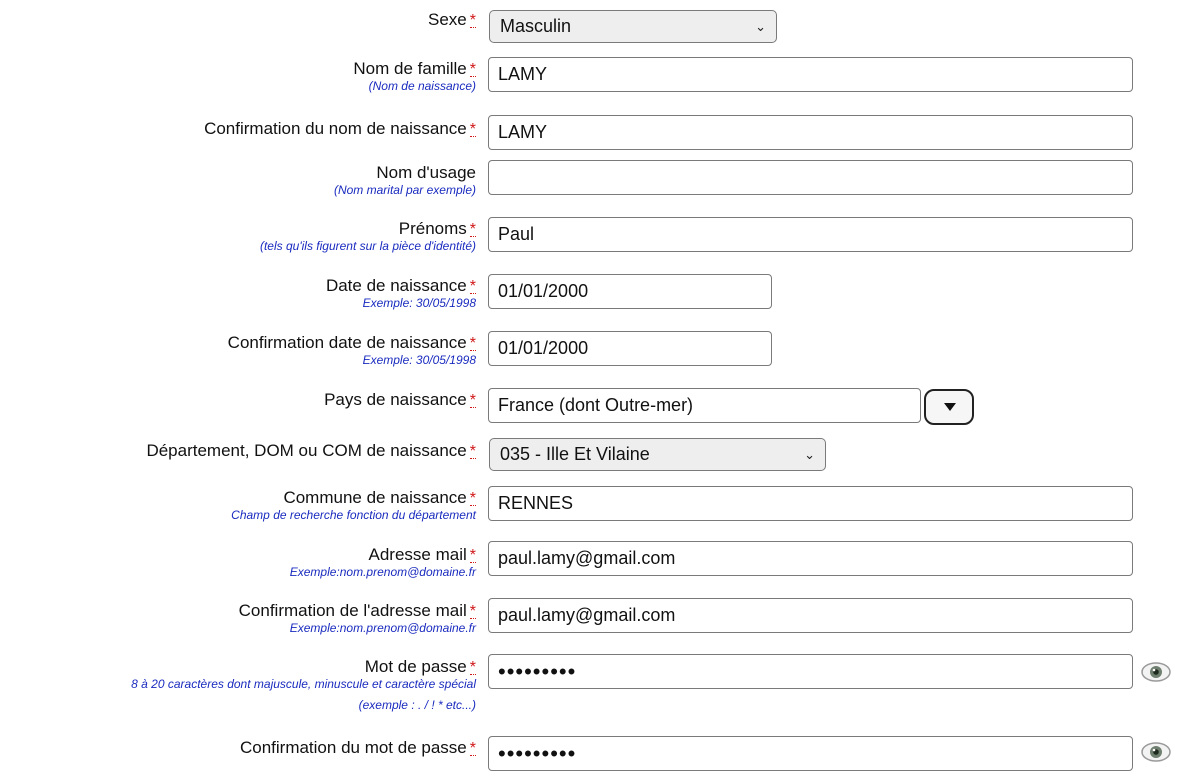  I want to click on password-value: •••••••••, so click(537, 671).